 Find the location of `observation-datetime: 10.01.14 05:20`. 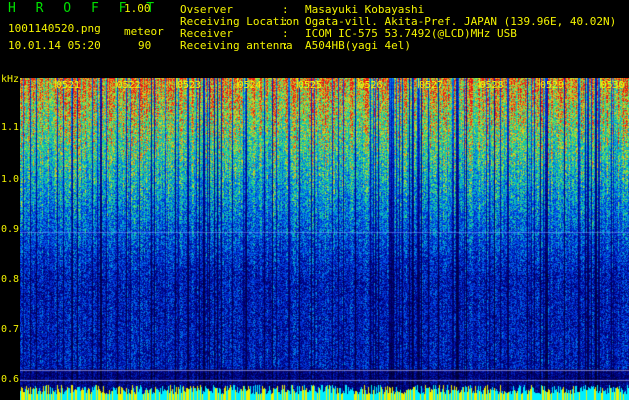

observation-datetime: 10.01.14 05:20 is located at coordinates (54, 45).